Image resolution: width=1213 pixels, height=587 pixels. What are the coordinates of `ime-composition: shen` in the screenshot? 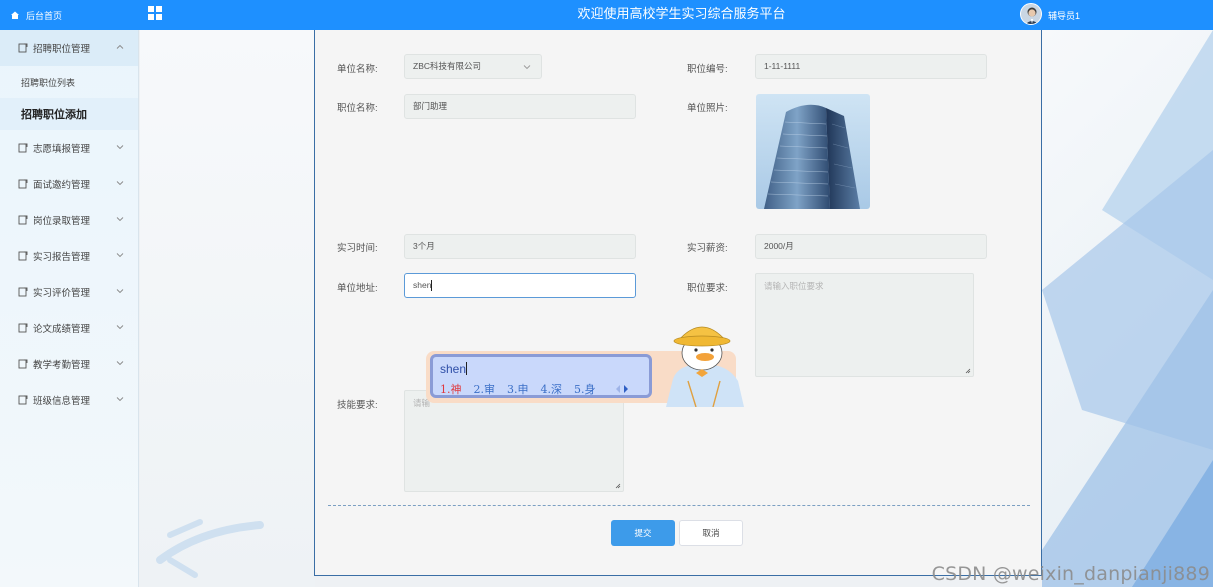 It's located at (454, 369).